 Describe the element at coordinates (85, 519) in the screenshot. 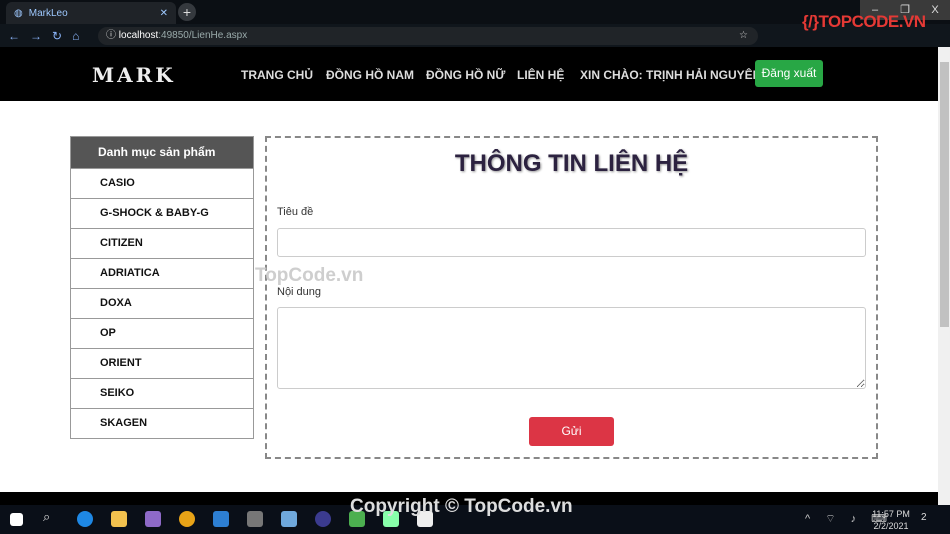

I see `edge-icon` at that location.